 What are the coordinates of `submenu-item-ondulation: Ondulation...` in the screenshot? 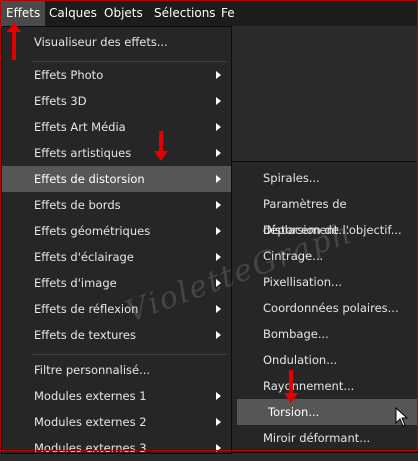 It's located at (325, 360).